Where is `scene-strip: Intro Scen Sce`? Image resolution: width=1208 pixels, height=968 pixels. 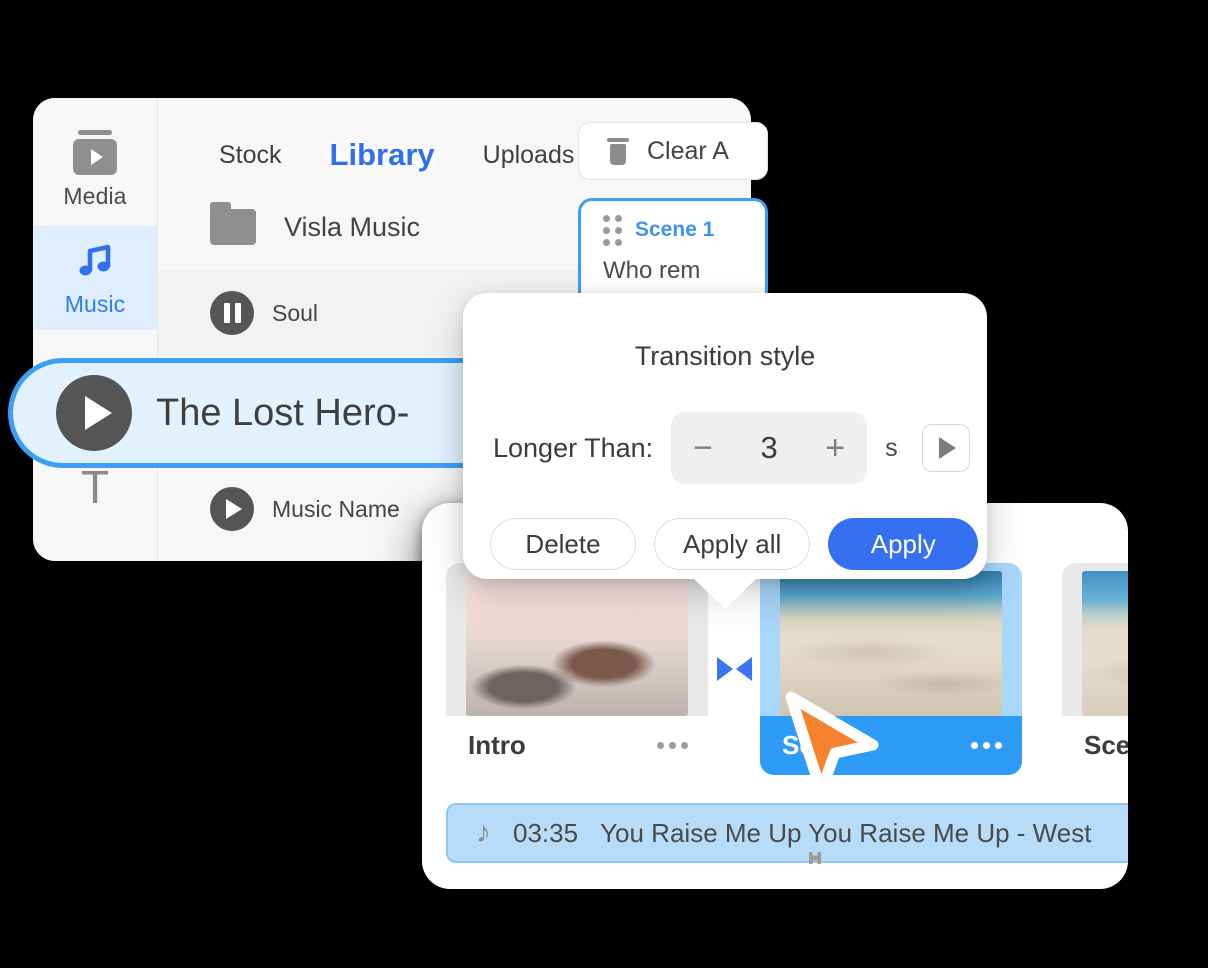
scene-strip: Intro Scen Sce is located at coordinates (787, 669).